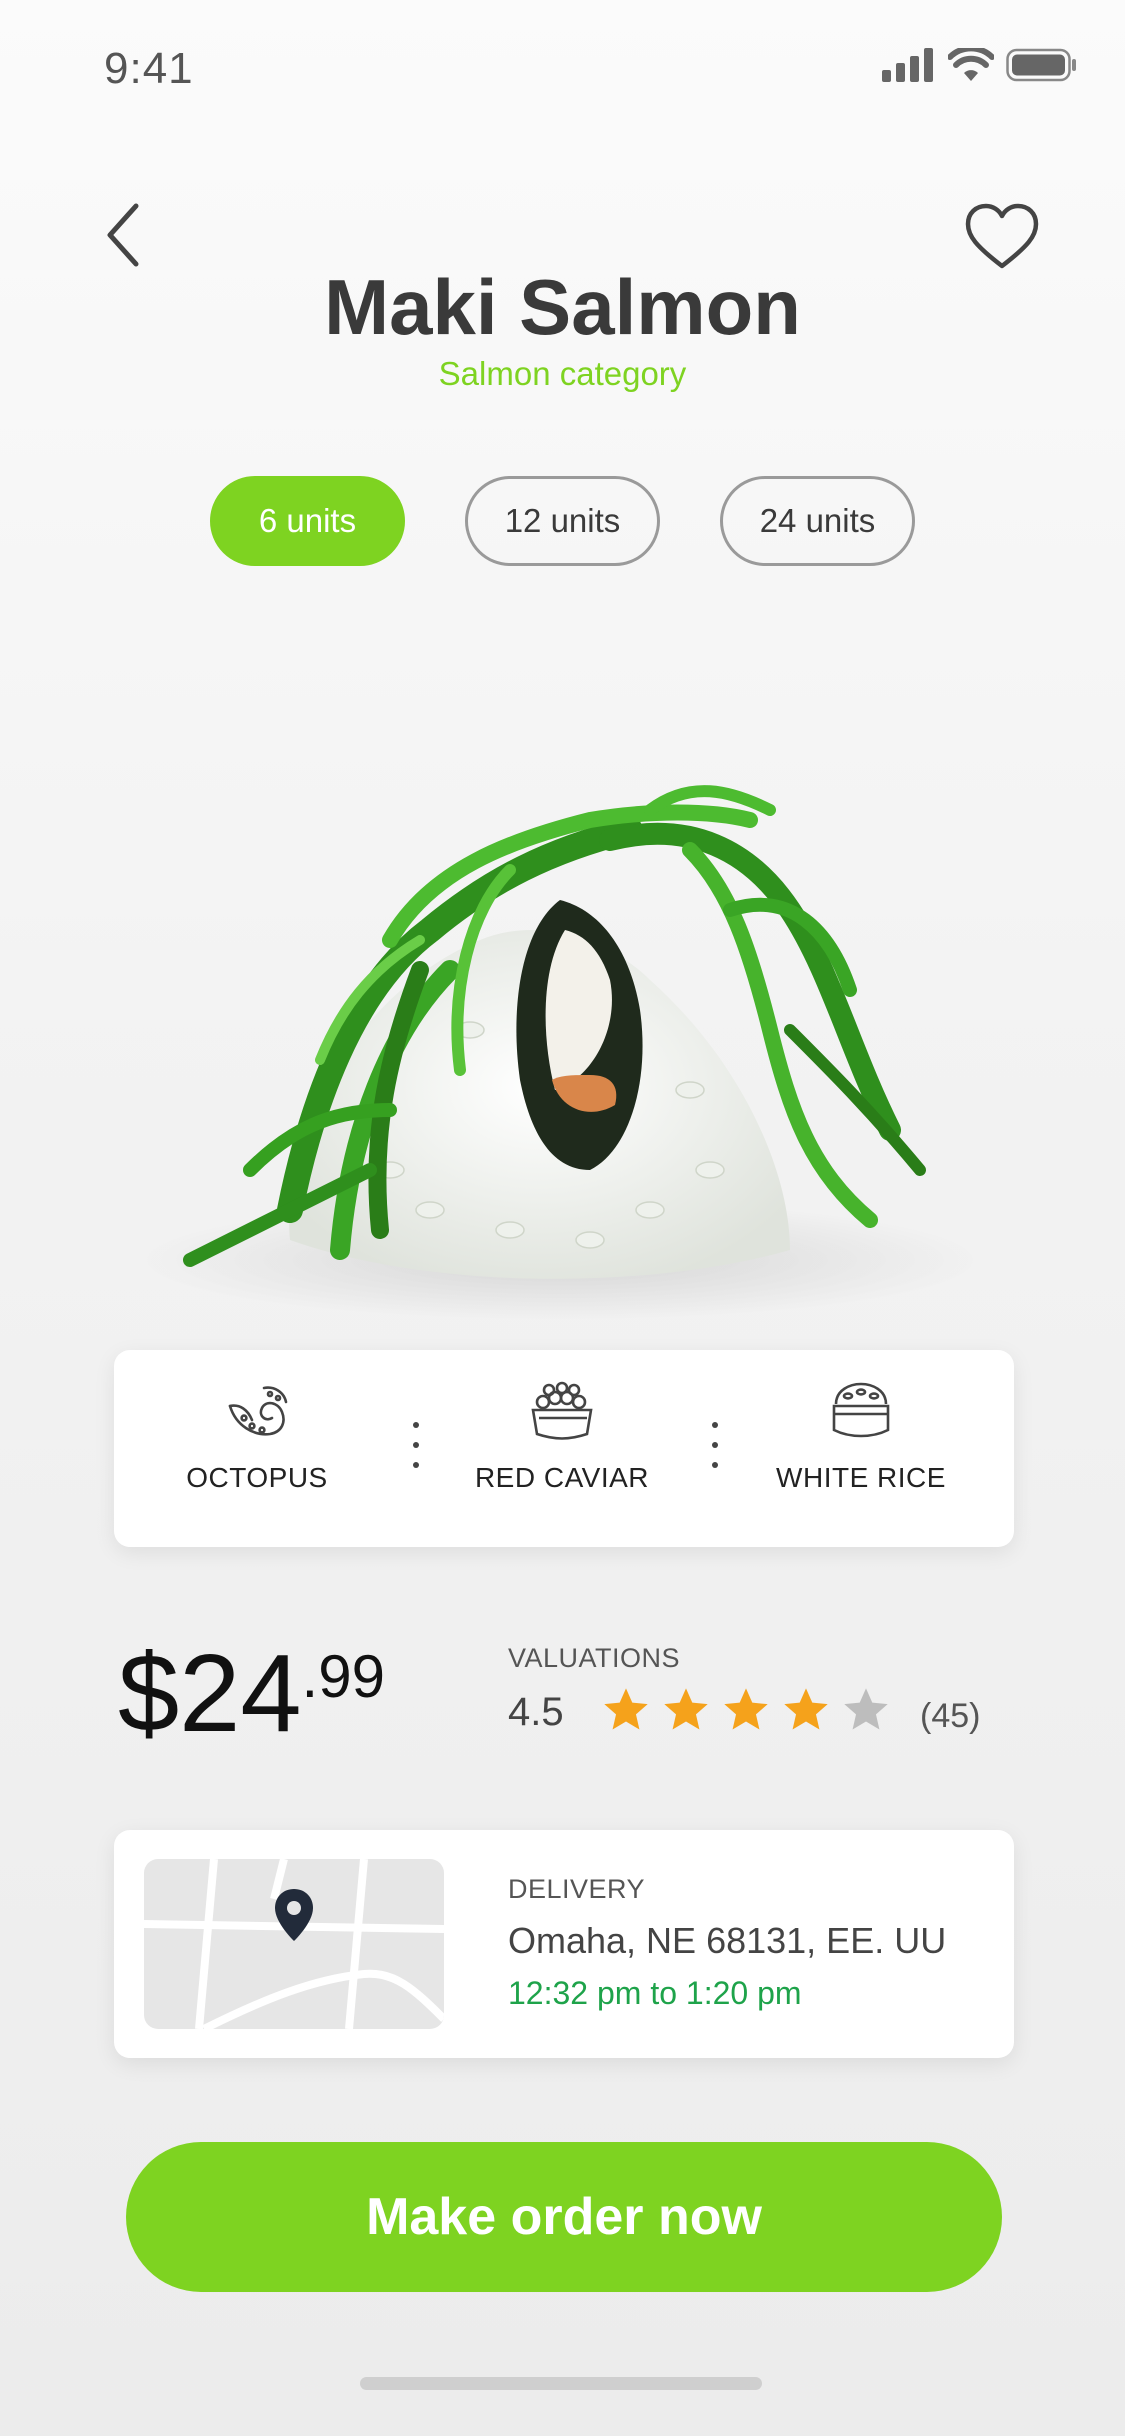 The height and width of the screenshot is (2436, 1125). What do you see at coordinates (562, 373) in the screenshot?
I see `category-subtitle: Salmon category` at bounding box center [562, 373].